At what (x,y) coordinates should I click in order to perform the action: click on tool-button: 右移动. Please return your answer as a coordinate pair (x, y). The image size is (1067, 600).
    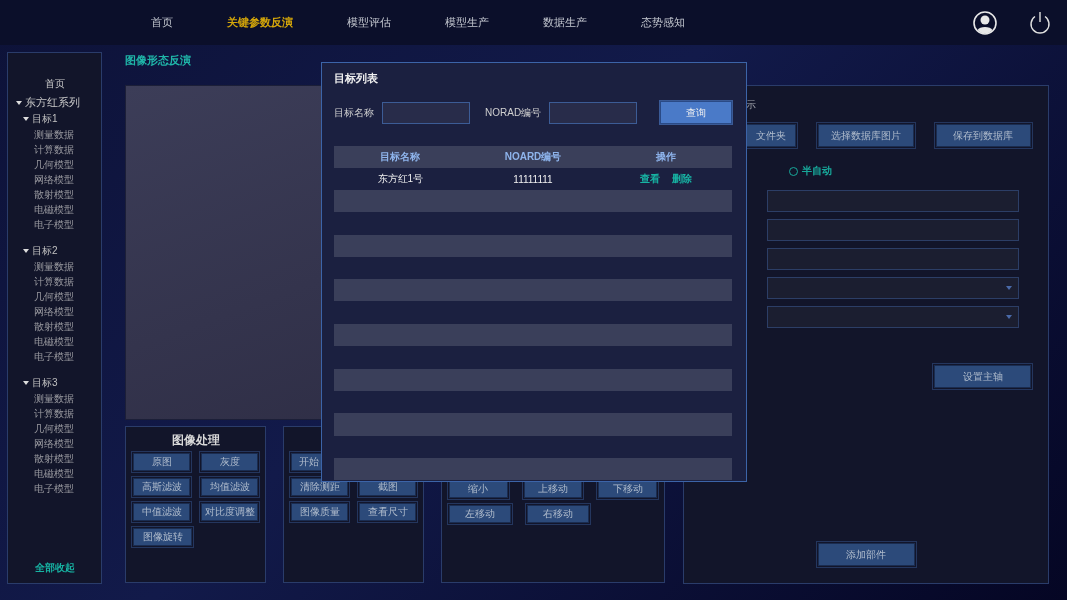
    Looking at the image, I should click on (558, 514).